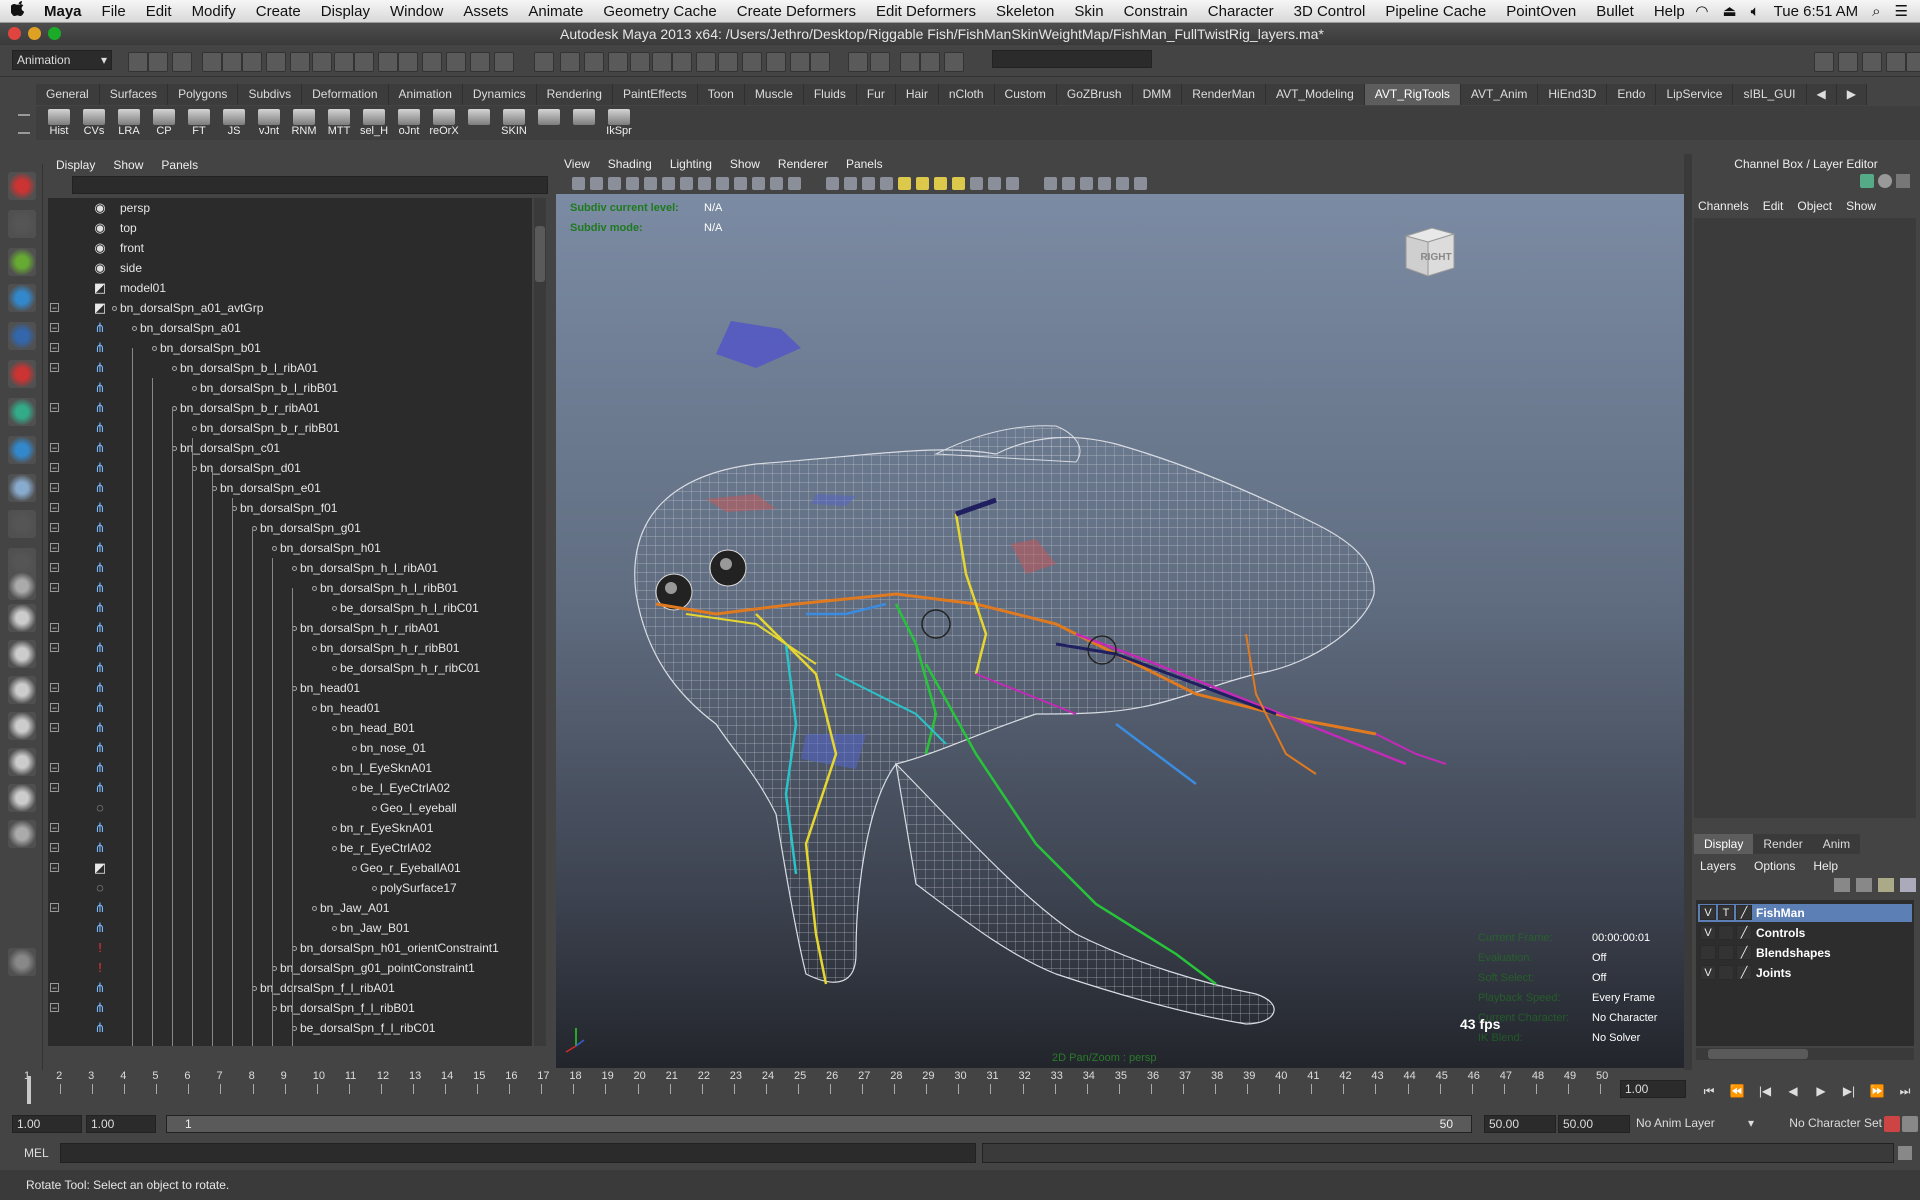 The height and width of the screenshot is (1200, 1920). Describe the element at coordinates (214, 11) in the screenshot. I see `menu-modify: Modify` at that location.